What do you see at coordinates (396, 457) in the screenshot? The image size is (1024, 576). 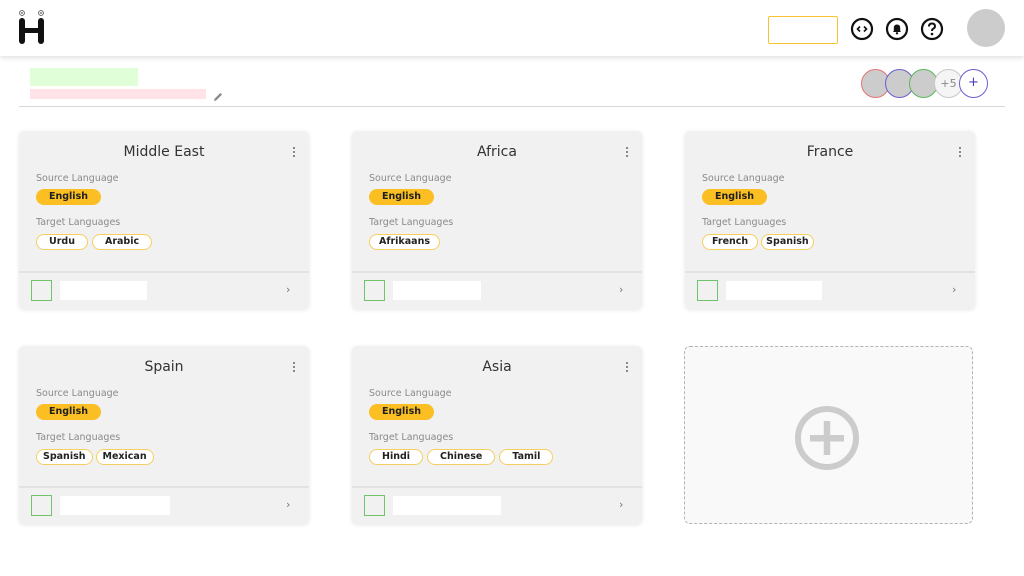 I see `target-language-chip: Hindi` at bounding box center [396, 457].